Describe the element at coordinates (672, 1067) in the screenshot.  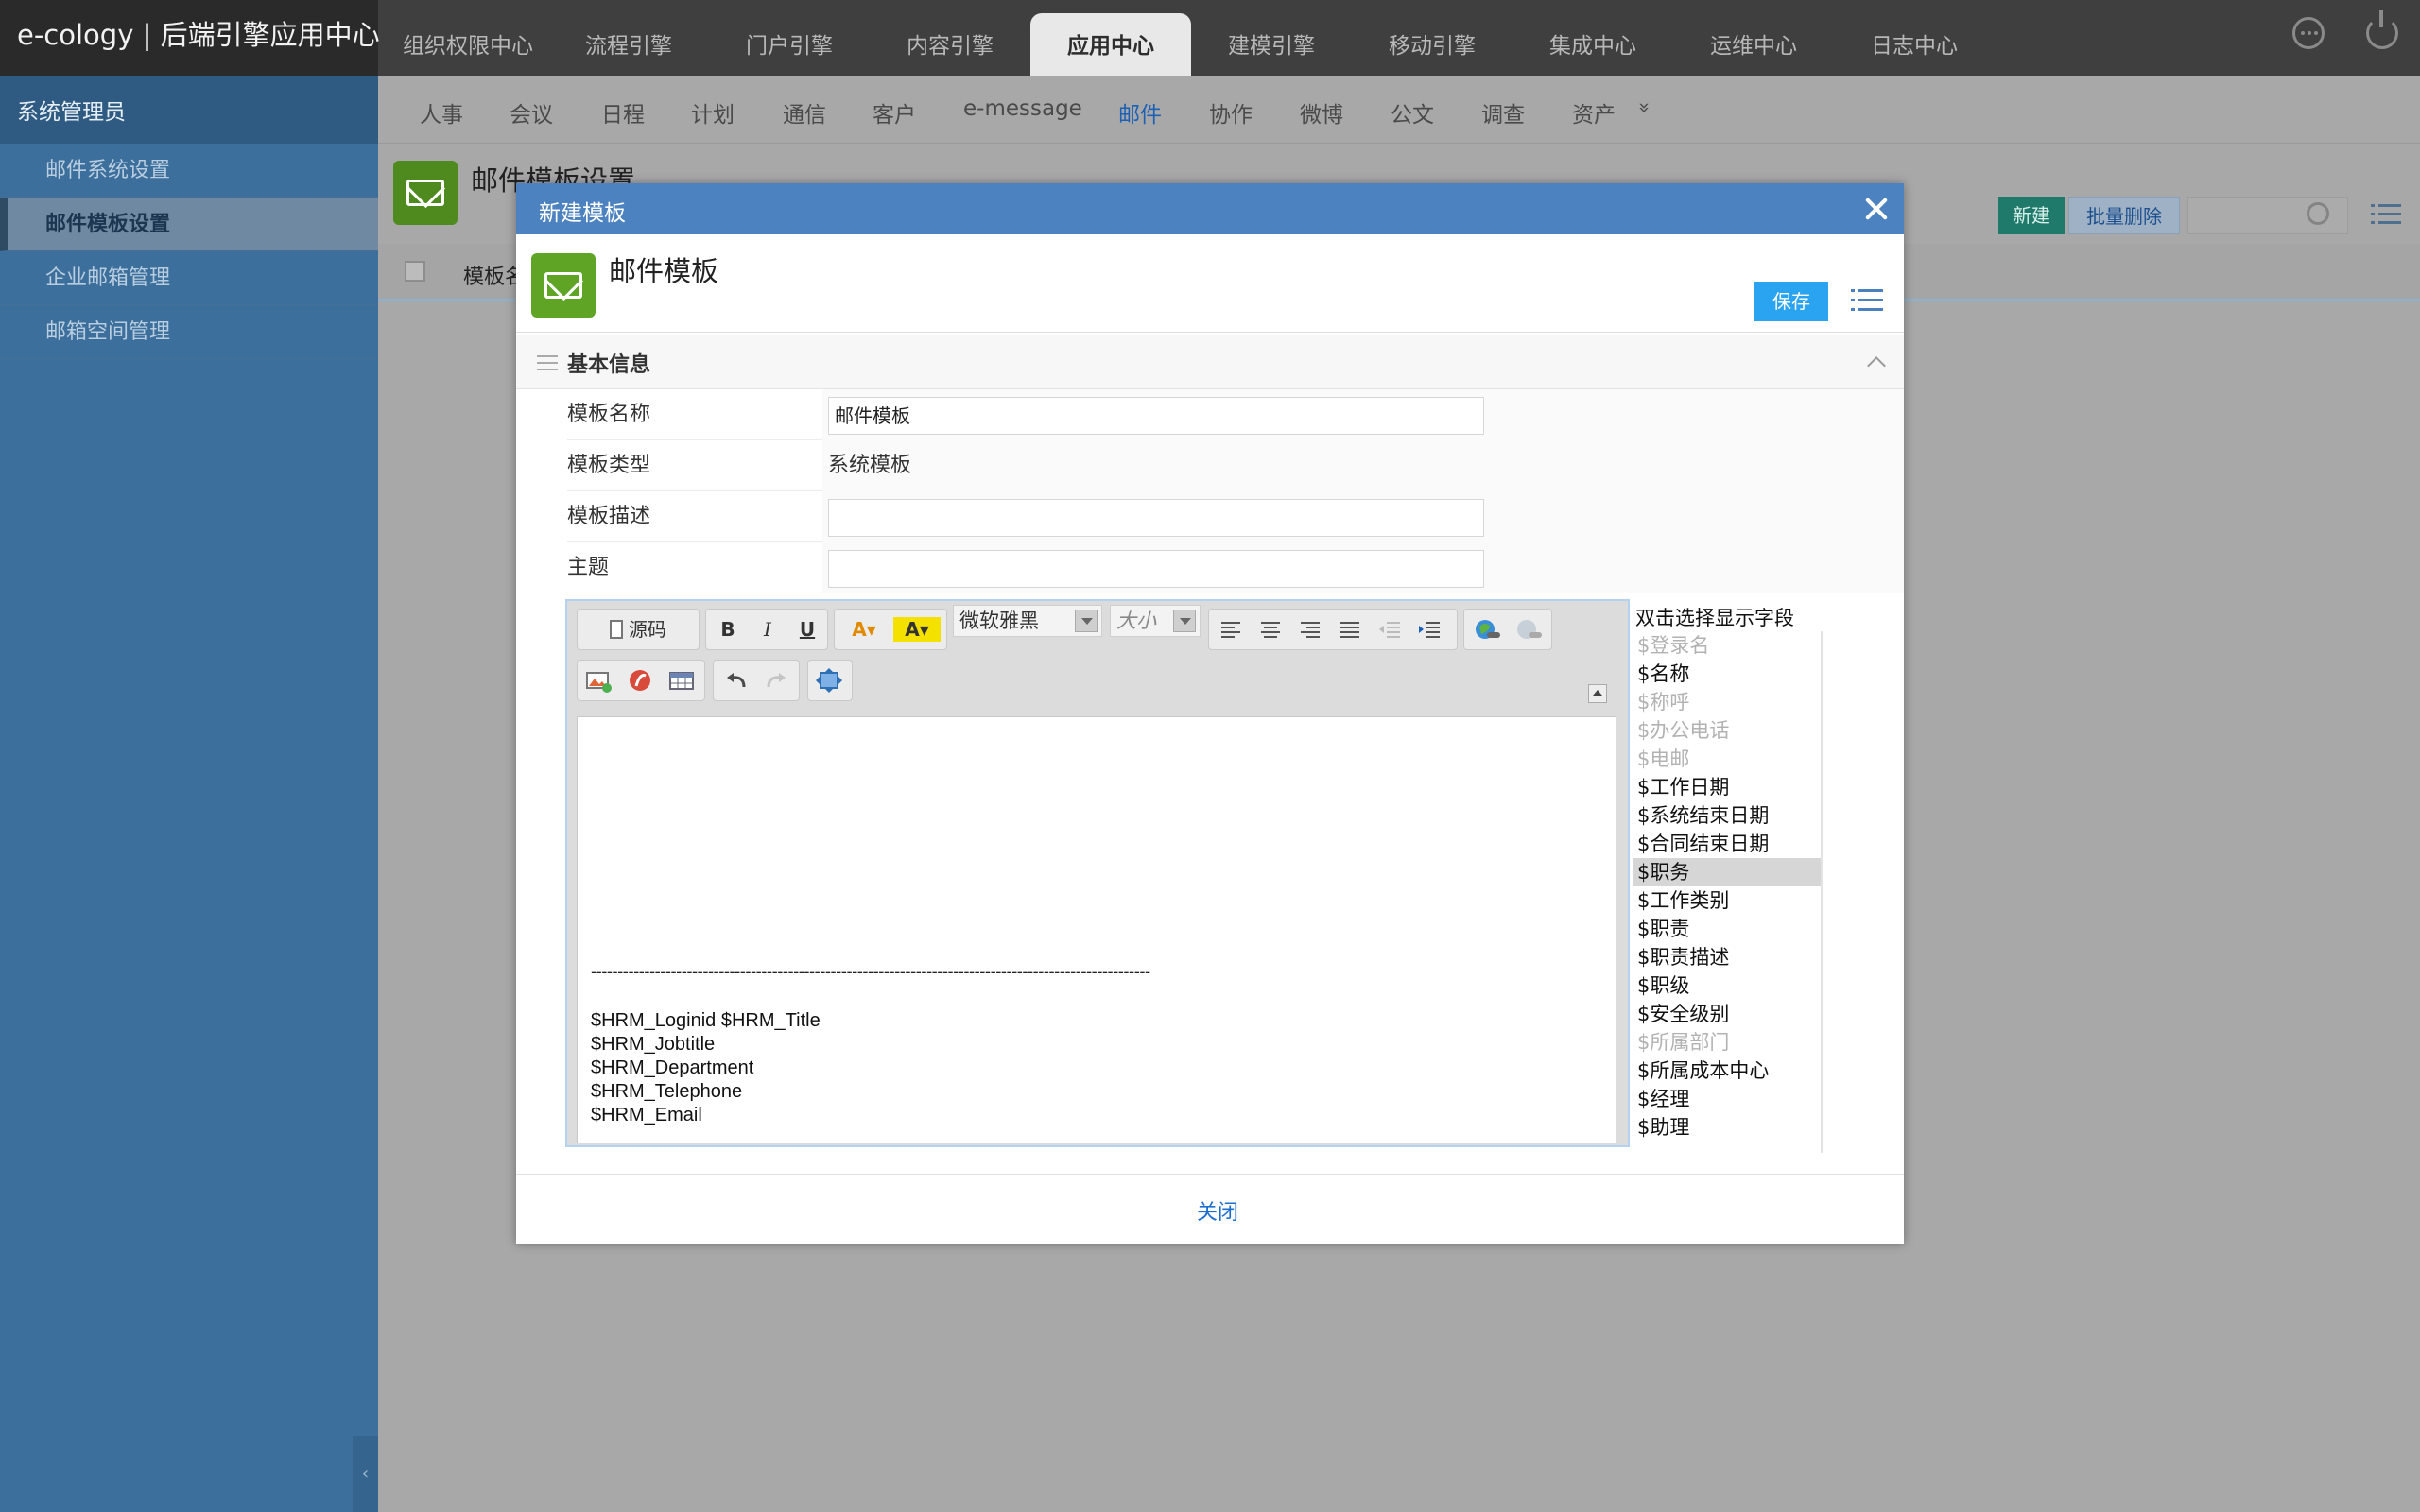
I see `signature-line: $HRM_Department` at that location.